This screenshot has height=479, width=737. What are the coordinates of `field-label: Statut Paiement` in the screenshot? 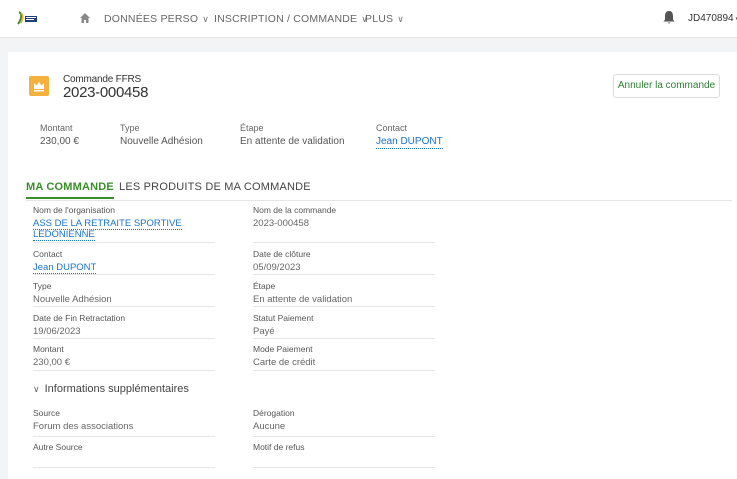 It's located at (283, 318).